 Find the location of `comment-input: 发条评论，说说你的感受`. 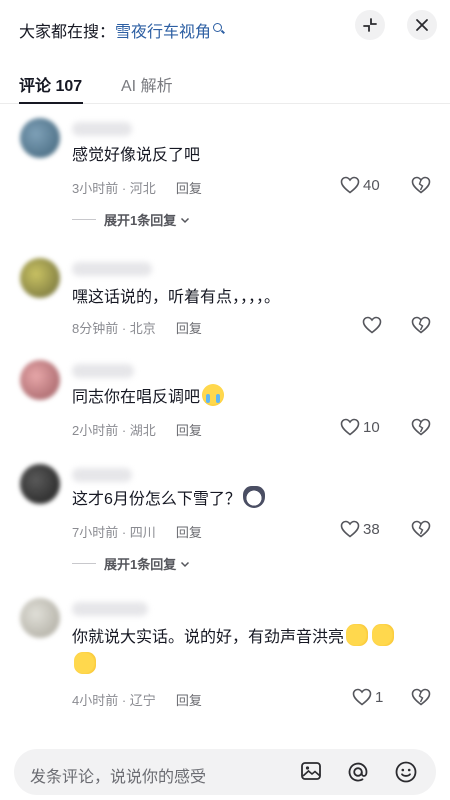

comment-input: 发条评论，说说你的感受 is located at coordinates (225, 772).